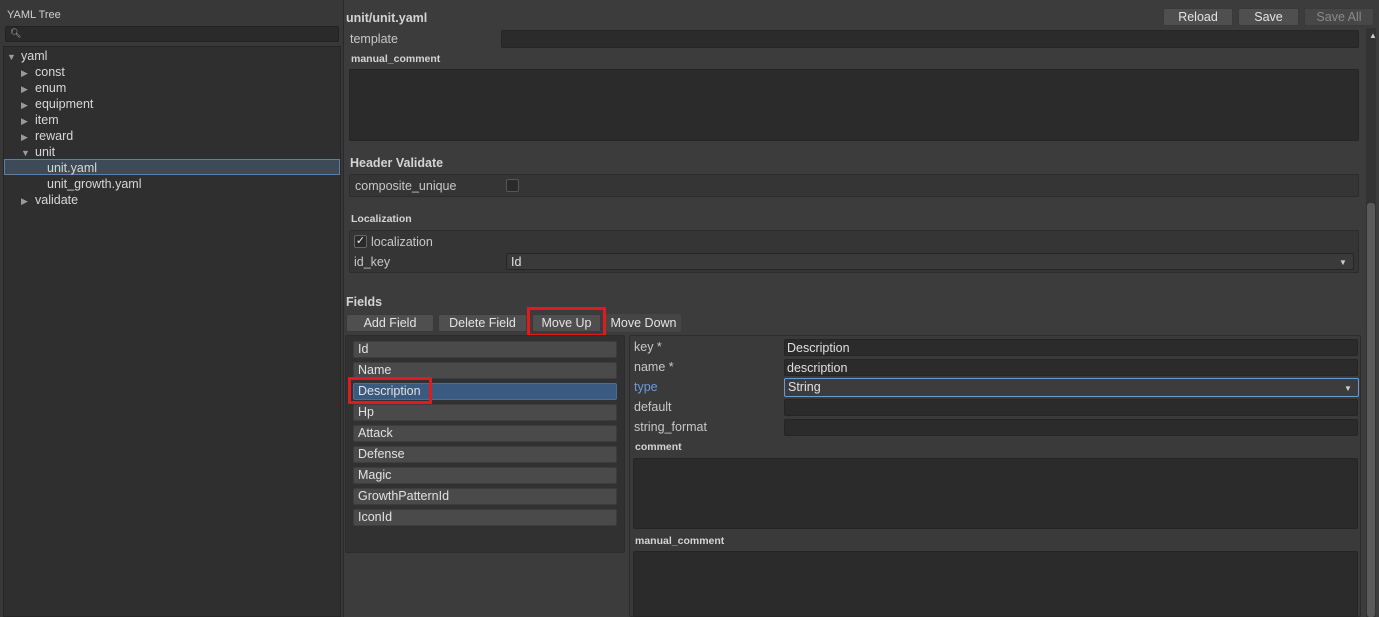  Describe the element at coordinates (653, 407) in the screenshot. I see `default-label: default` at that location.